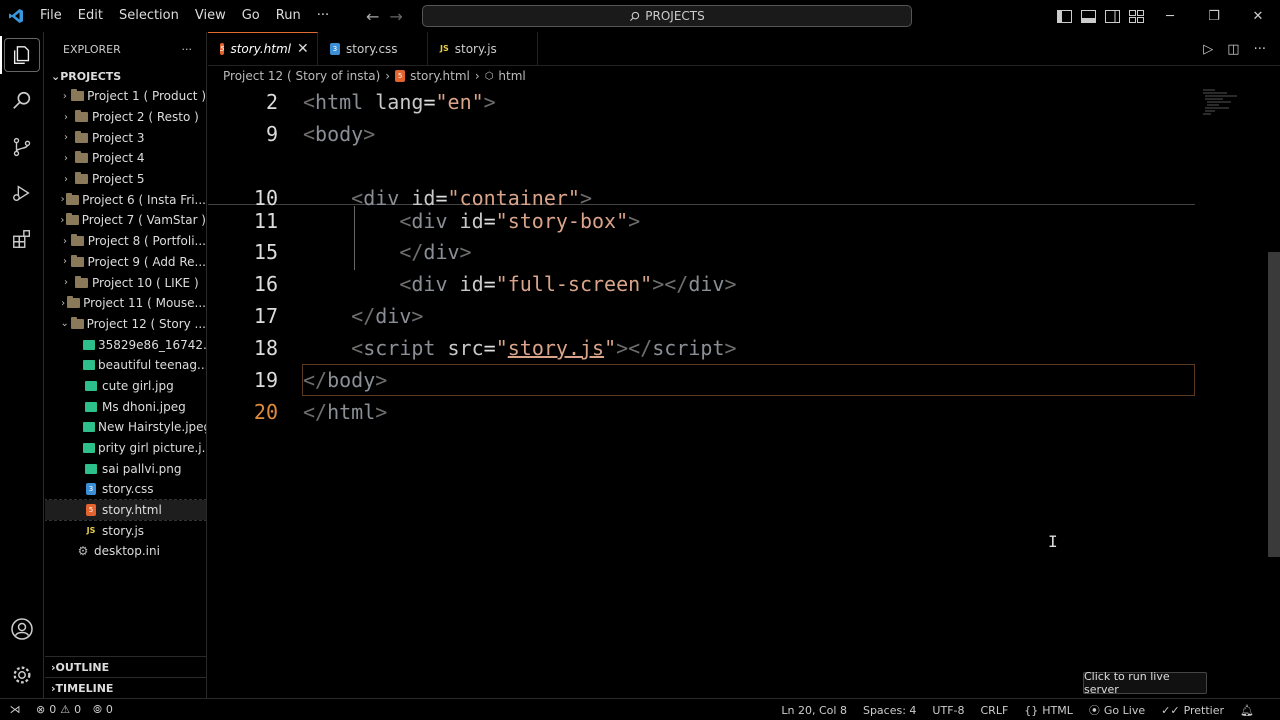 The height and width of the screenshot is (720, 1280). I want to click on tree-item-label: story.css, so click(128, 489).